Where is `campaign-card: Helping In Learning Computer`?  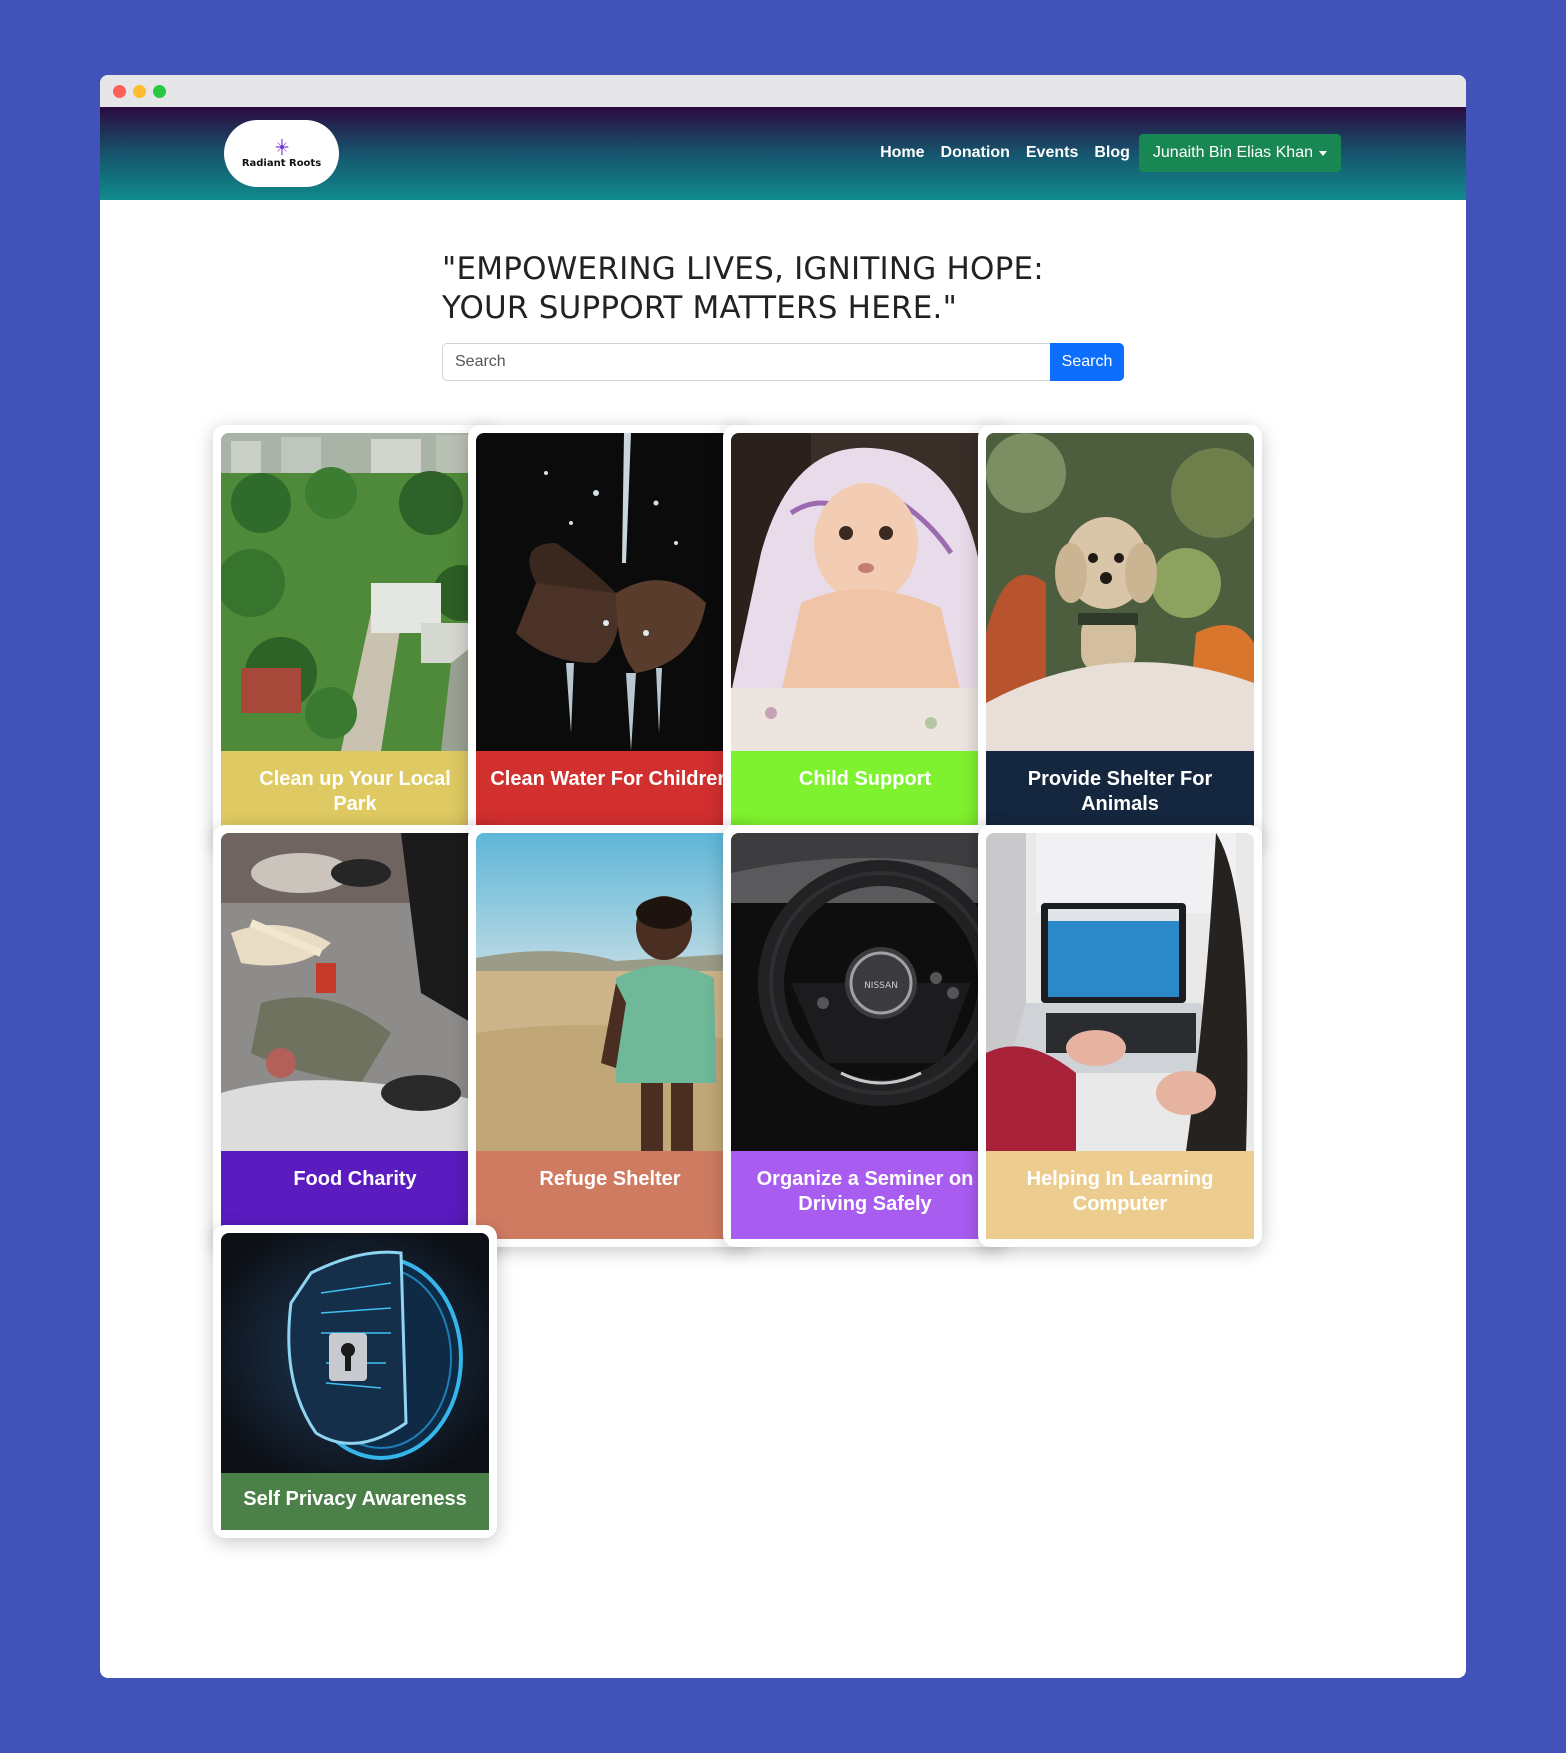
campaign-card: Helping In Learning Computer is located at coordinates (1120, 1036).